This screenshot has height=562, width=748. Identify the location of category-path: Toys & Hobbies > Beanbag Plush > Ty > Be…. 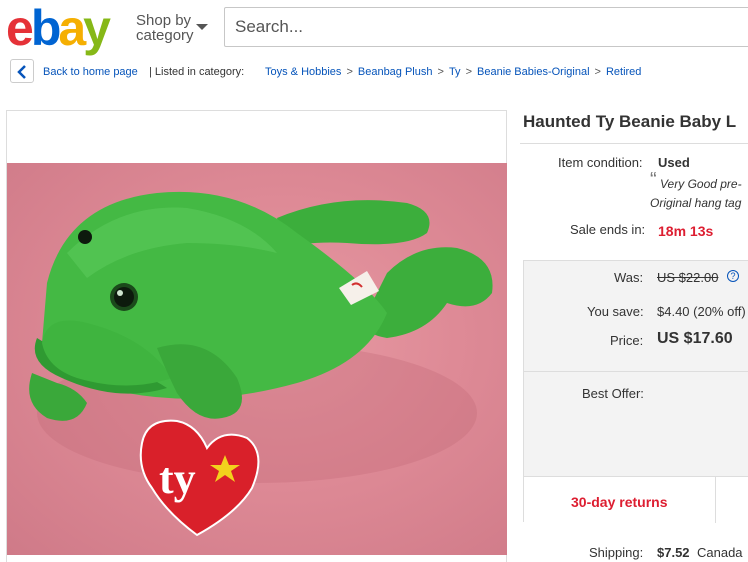
(453, 72).